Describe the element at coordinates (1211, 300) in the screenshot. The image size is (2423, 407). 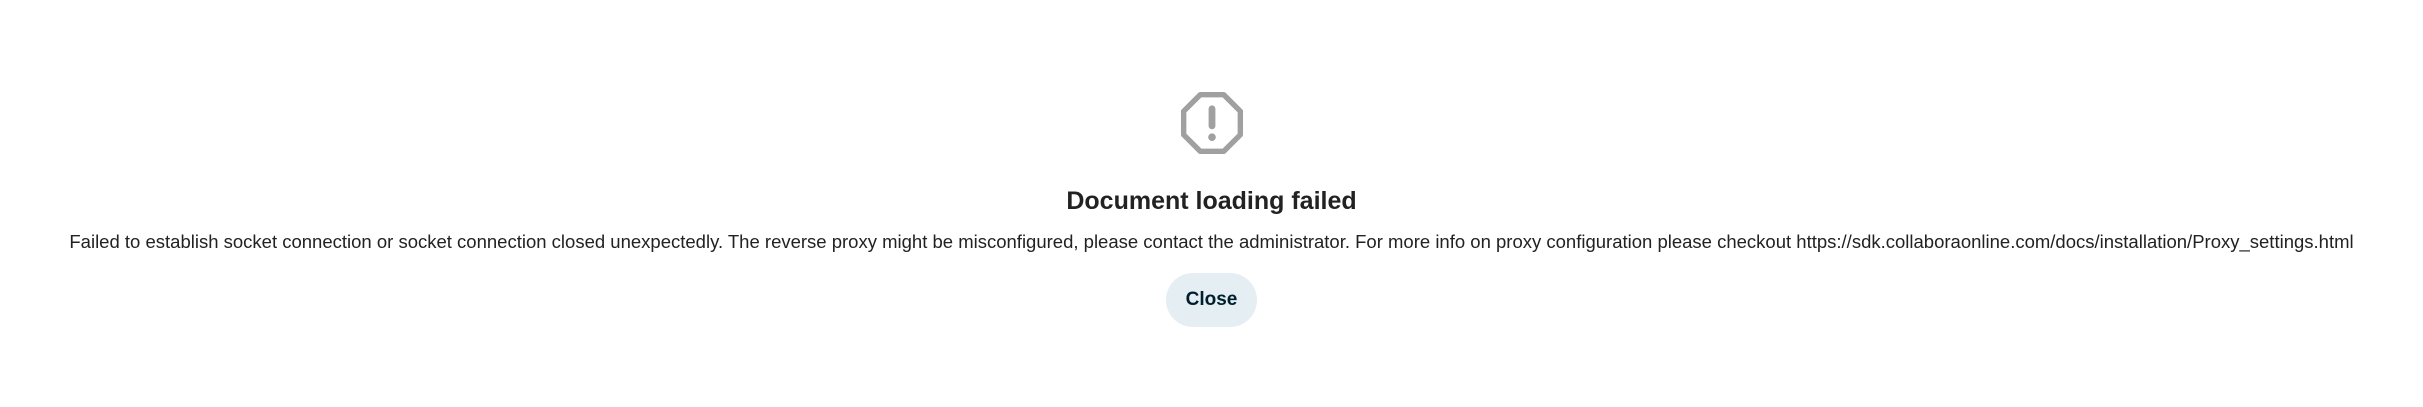
I see `close-button: Close` at that location.